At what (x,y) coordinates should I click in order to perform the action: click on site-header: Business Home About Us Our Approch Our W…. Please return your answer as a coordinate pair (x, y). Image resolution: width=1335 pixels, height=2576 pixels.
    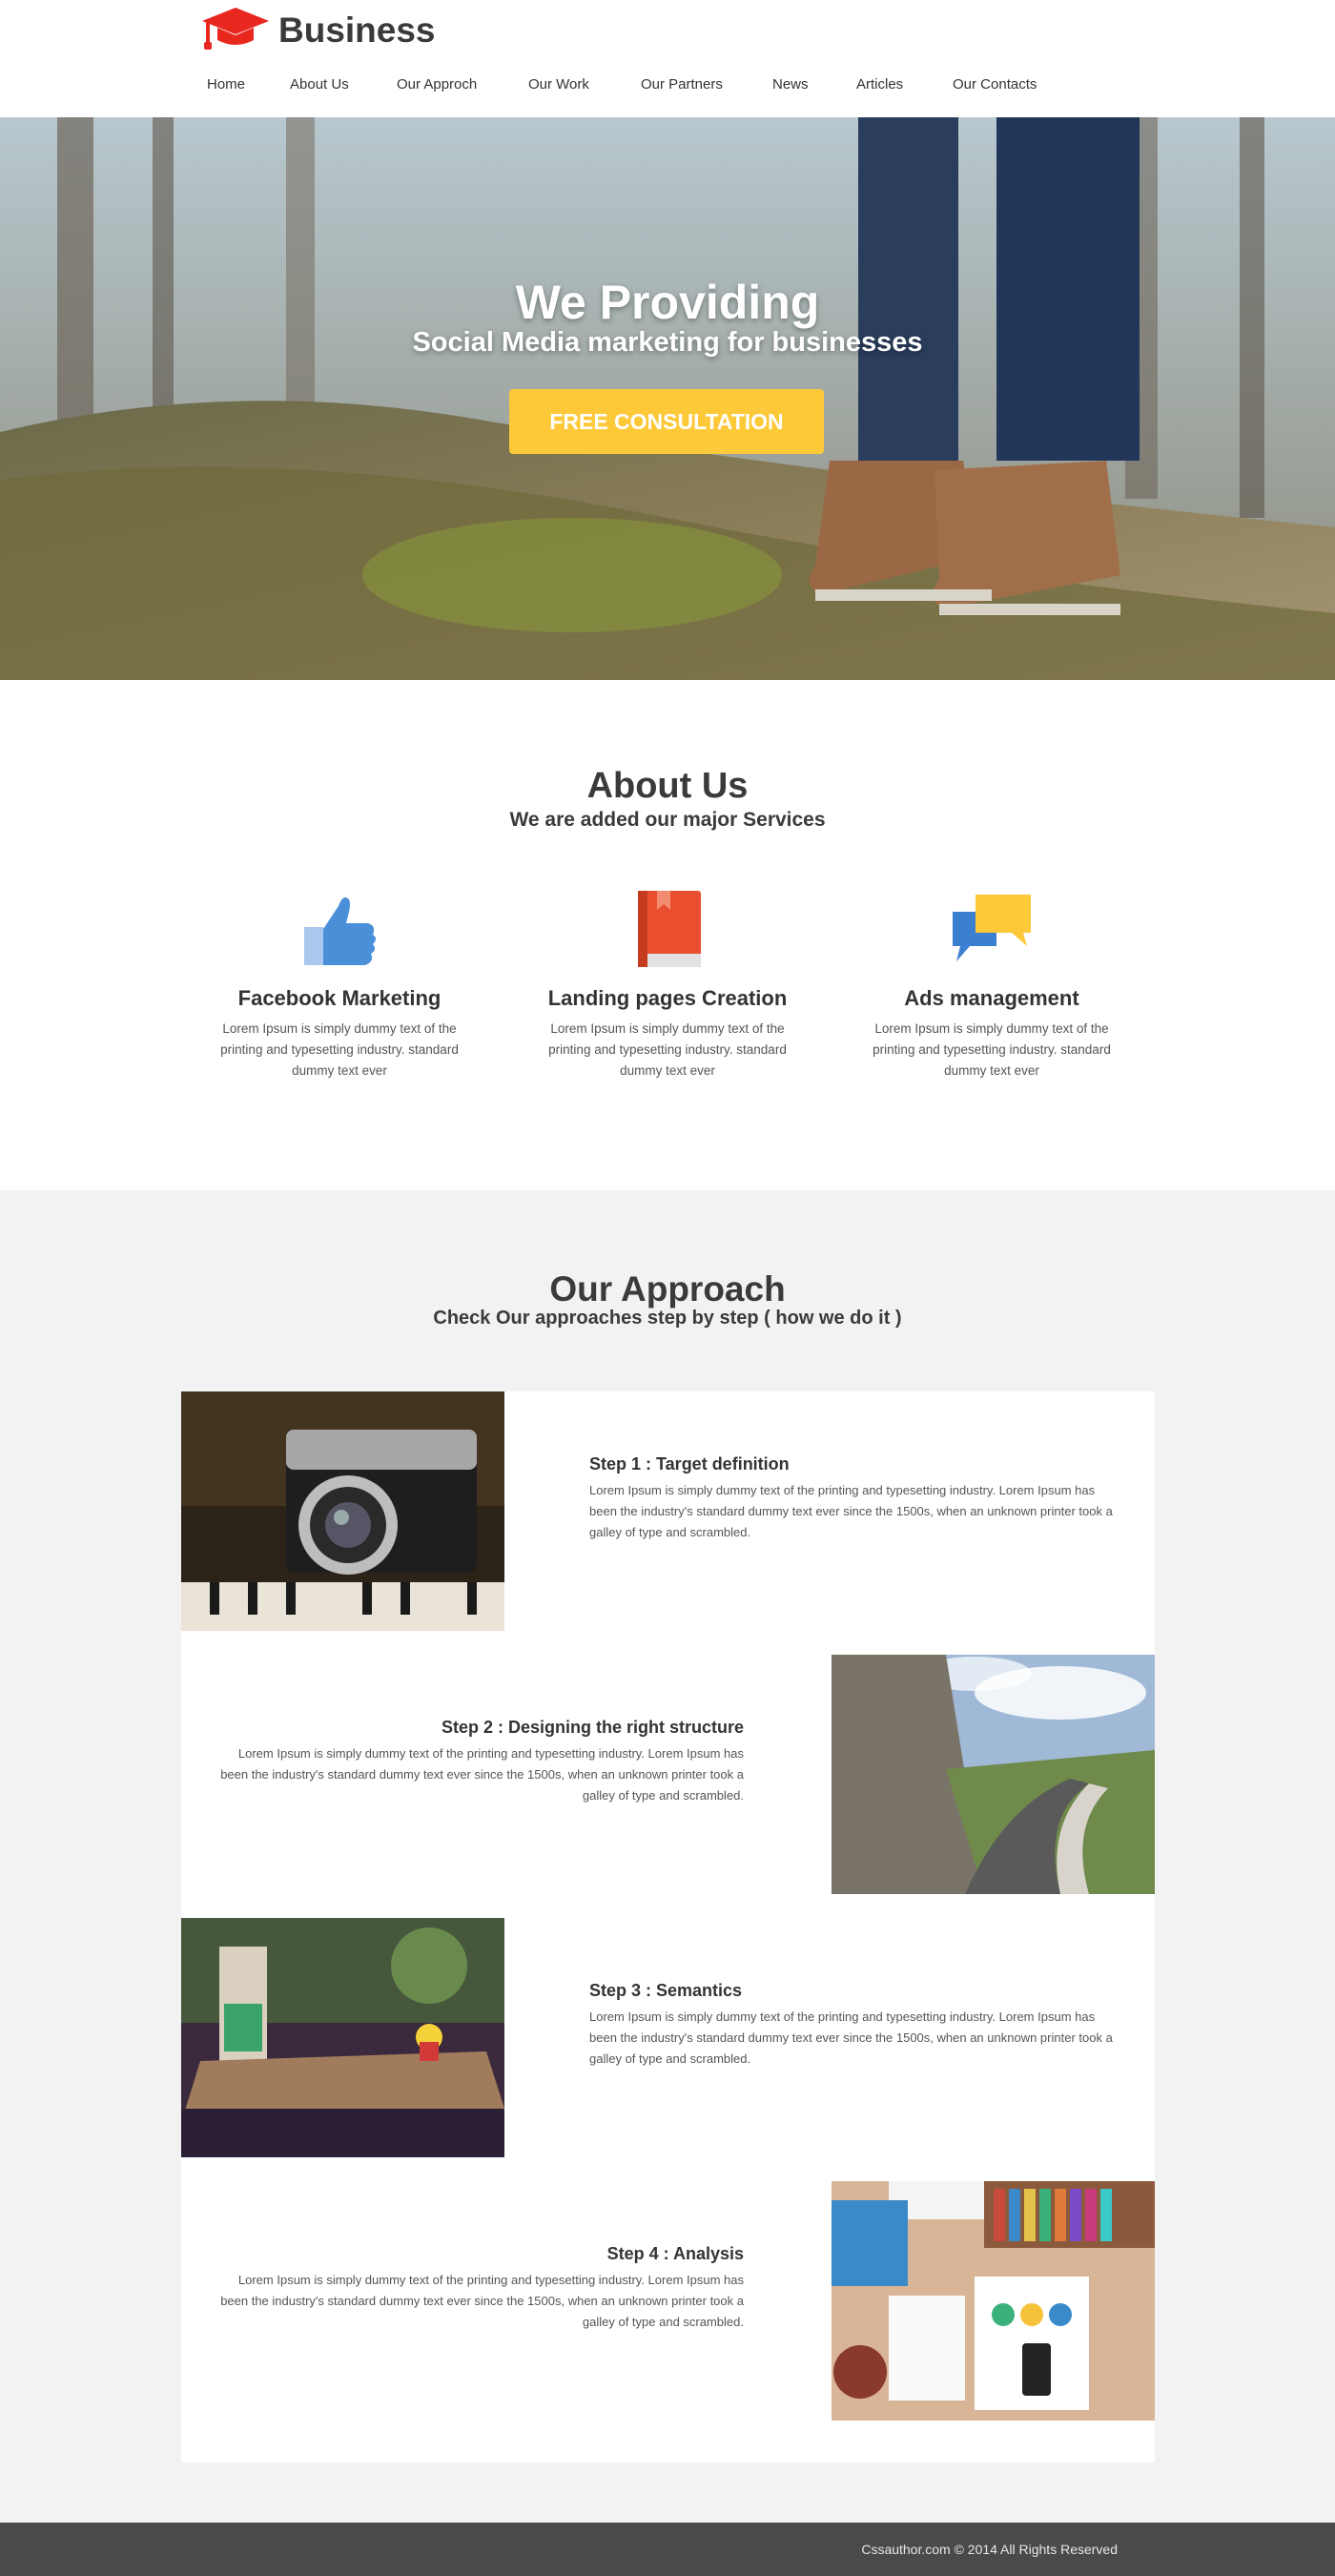
    Looking at the image, I should click on (667, 58).